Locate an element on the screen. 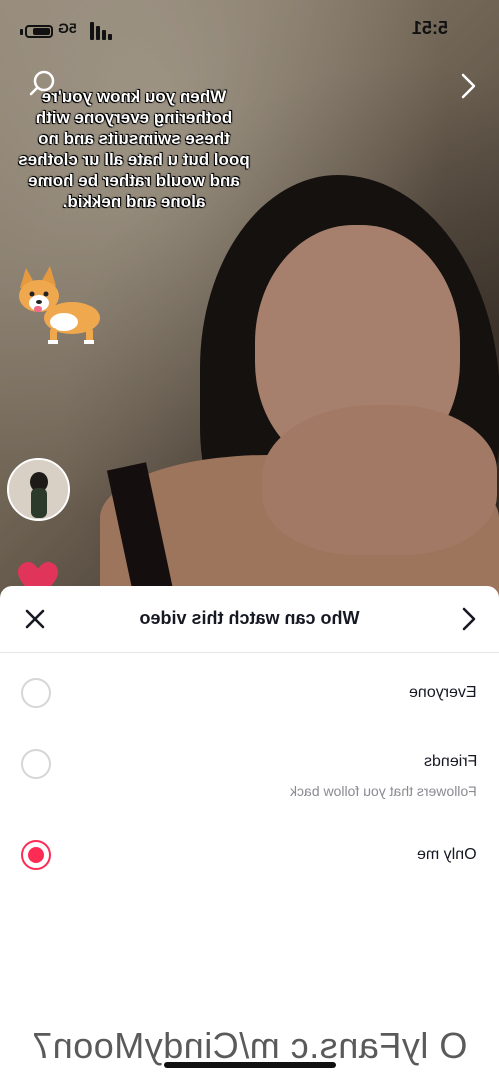 Image resolution: width=499 pixels, height=1079 pixels. option-only-me: Only me is located at coordinates (249, 857).